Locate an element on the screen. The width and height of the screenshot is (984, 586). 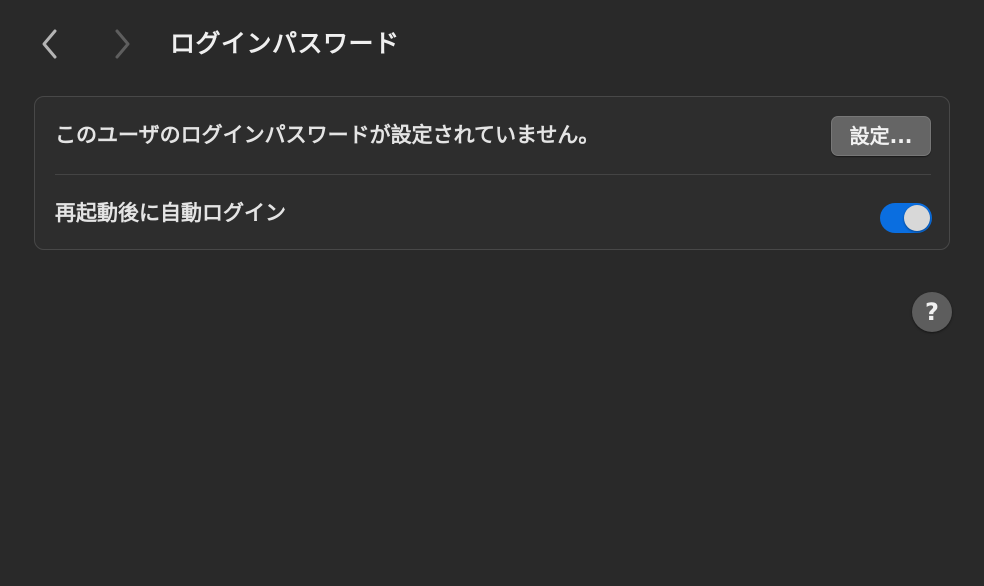
back-button is located at coordinates (50, 44).